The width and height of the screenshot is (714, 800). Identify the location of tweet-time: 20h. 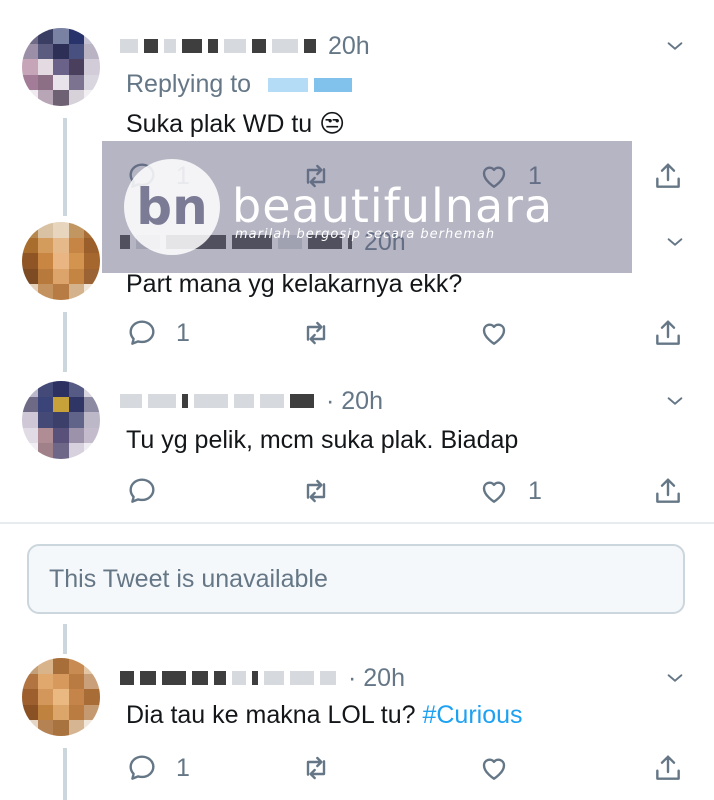
(349, 46).